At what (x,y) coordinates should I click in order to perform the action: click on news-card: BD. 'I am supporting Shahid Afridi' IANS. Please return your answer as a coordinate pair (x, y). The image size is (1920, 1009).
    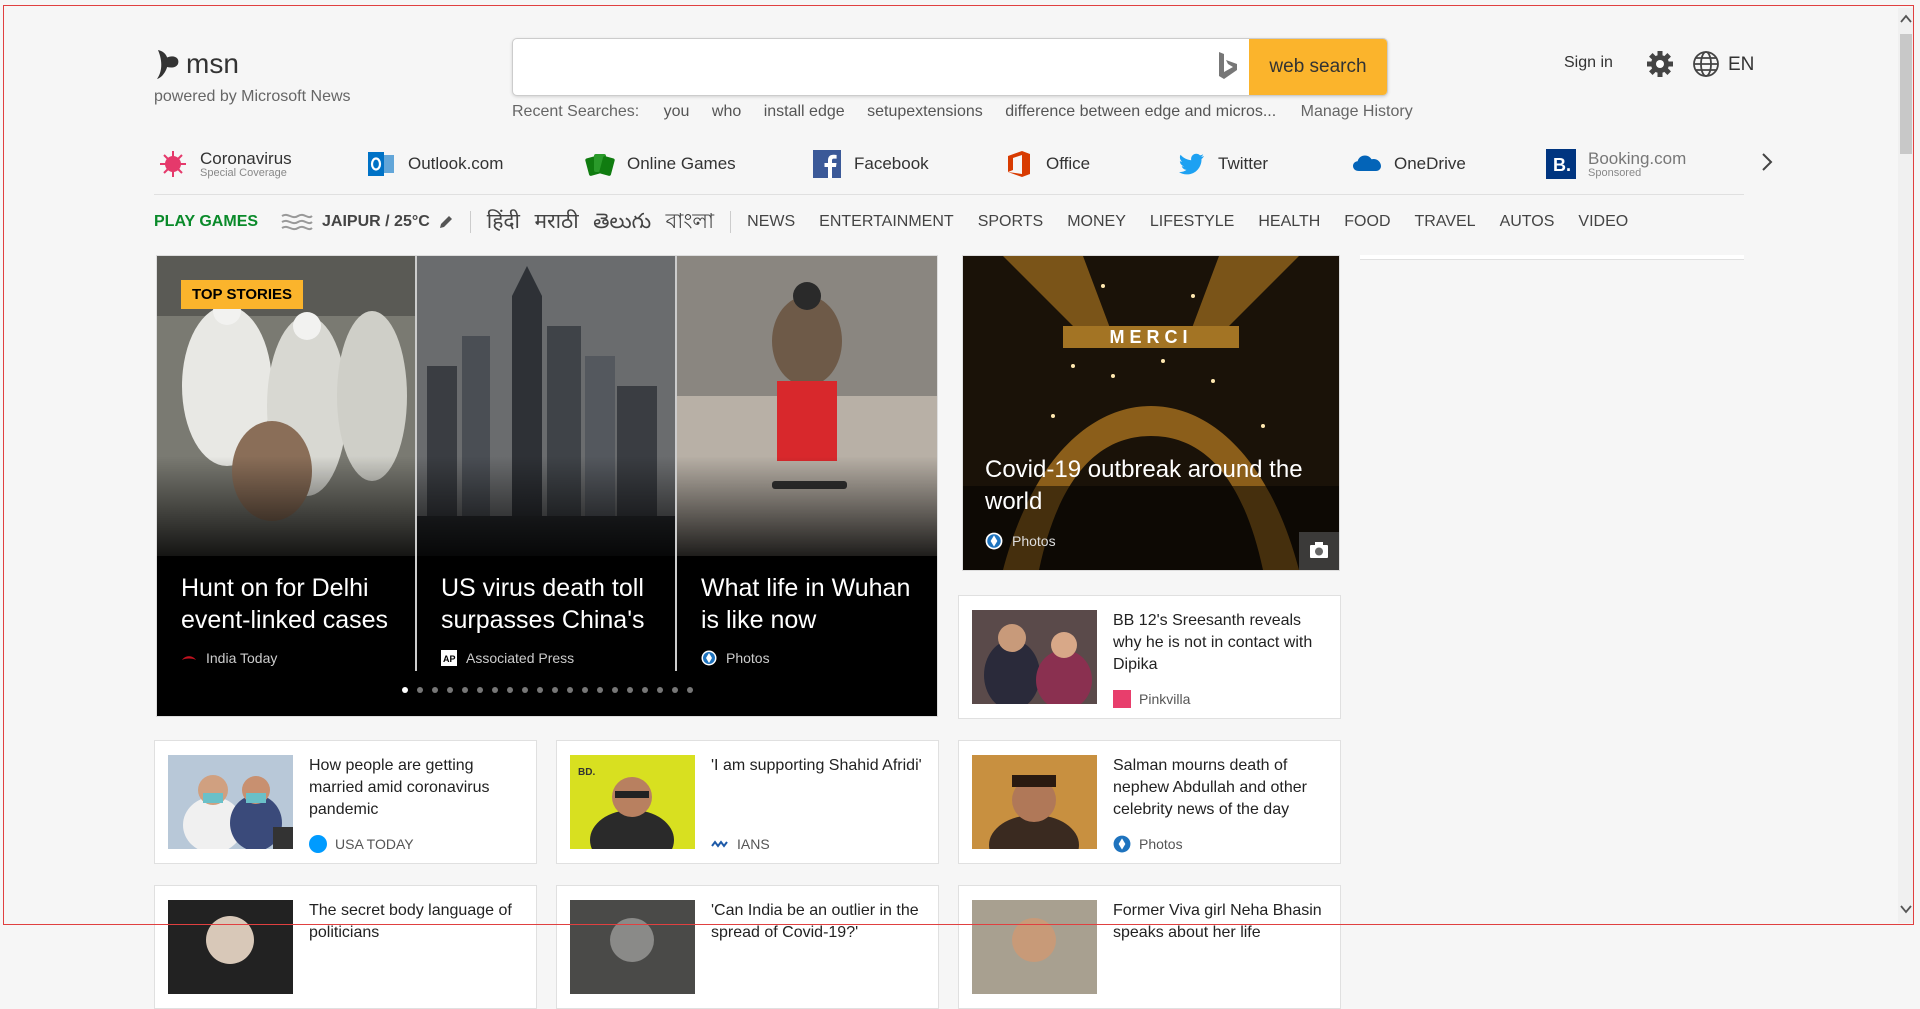
    Looking at the image, I should click on (747, 802).